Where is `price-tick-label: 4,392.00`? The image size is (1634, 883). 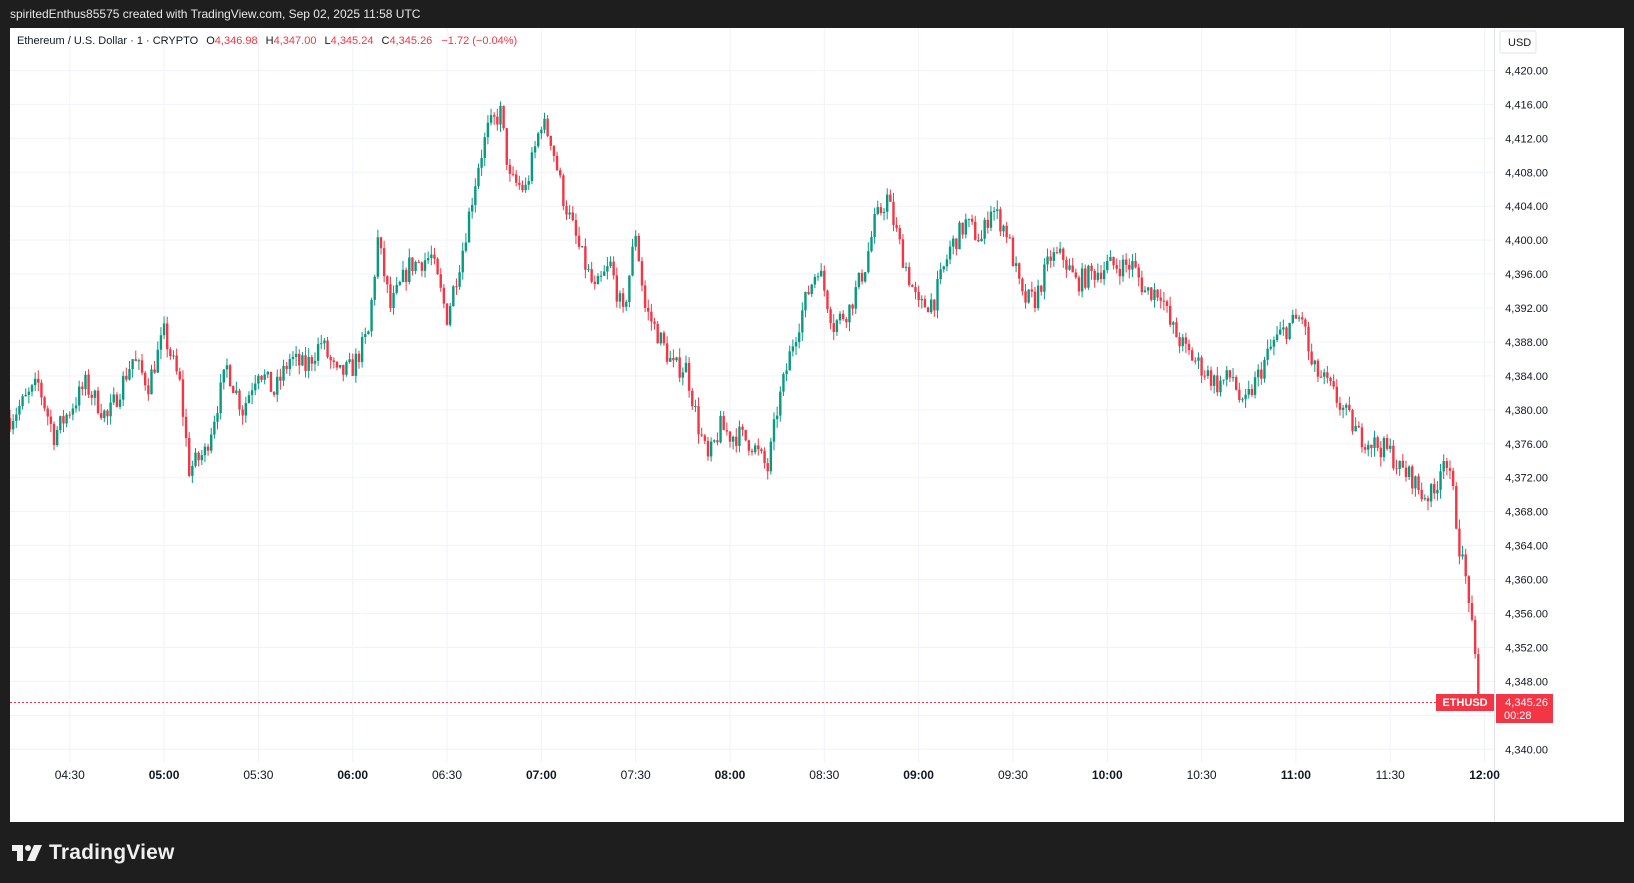 price-tick-label: 4,392.00 is located at coordinates (1526, 309).